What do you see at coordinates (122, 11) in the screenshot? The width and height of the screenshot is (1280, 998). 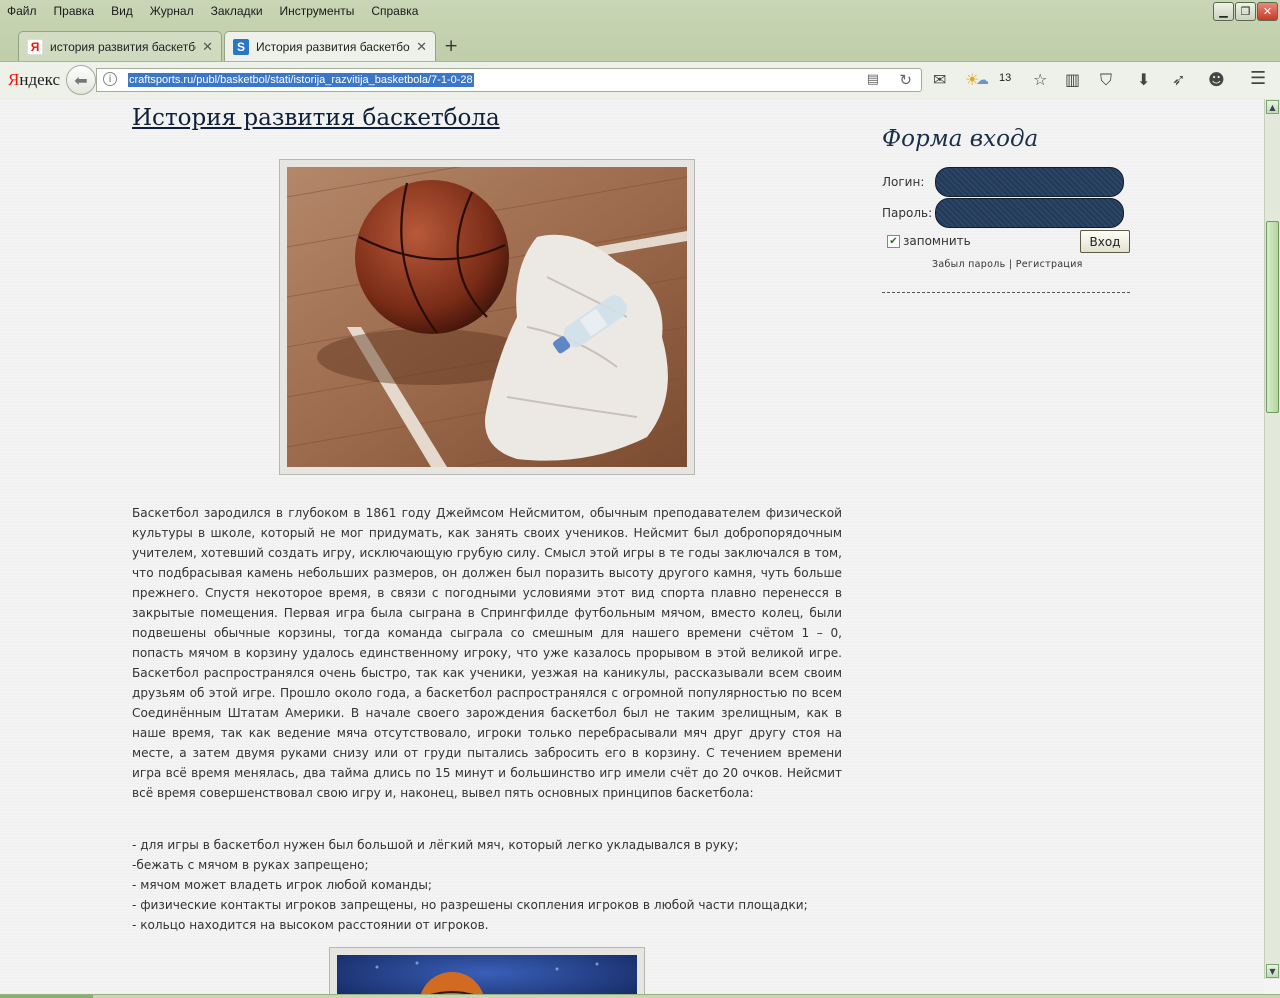 I see `menu-view: Вид` at bounding box center [122, 11].